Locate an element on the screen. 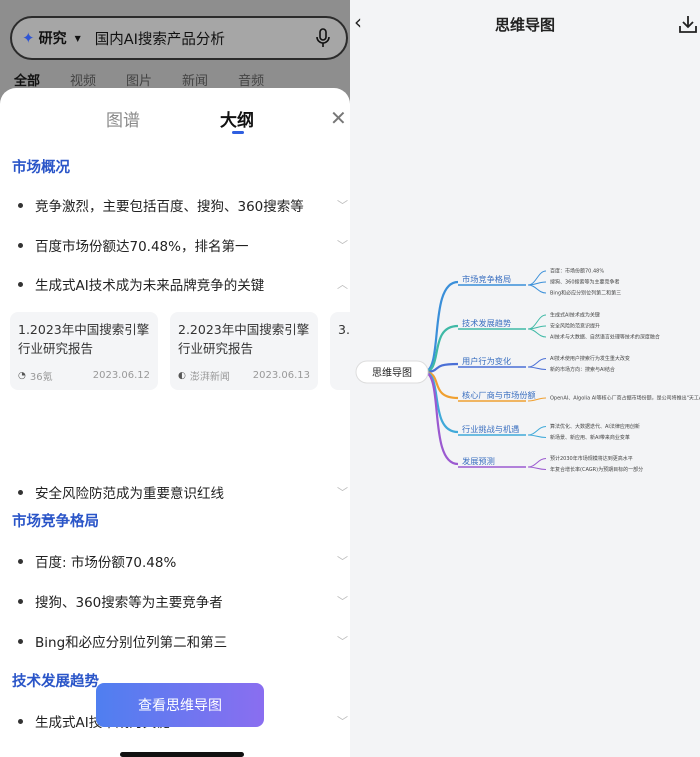 The image size is (700, 757). reference-card-title: 2.2023年中国搜索引擎行业研究报告 is located at coordinates (244, 339).